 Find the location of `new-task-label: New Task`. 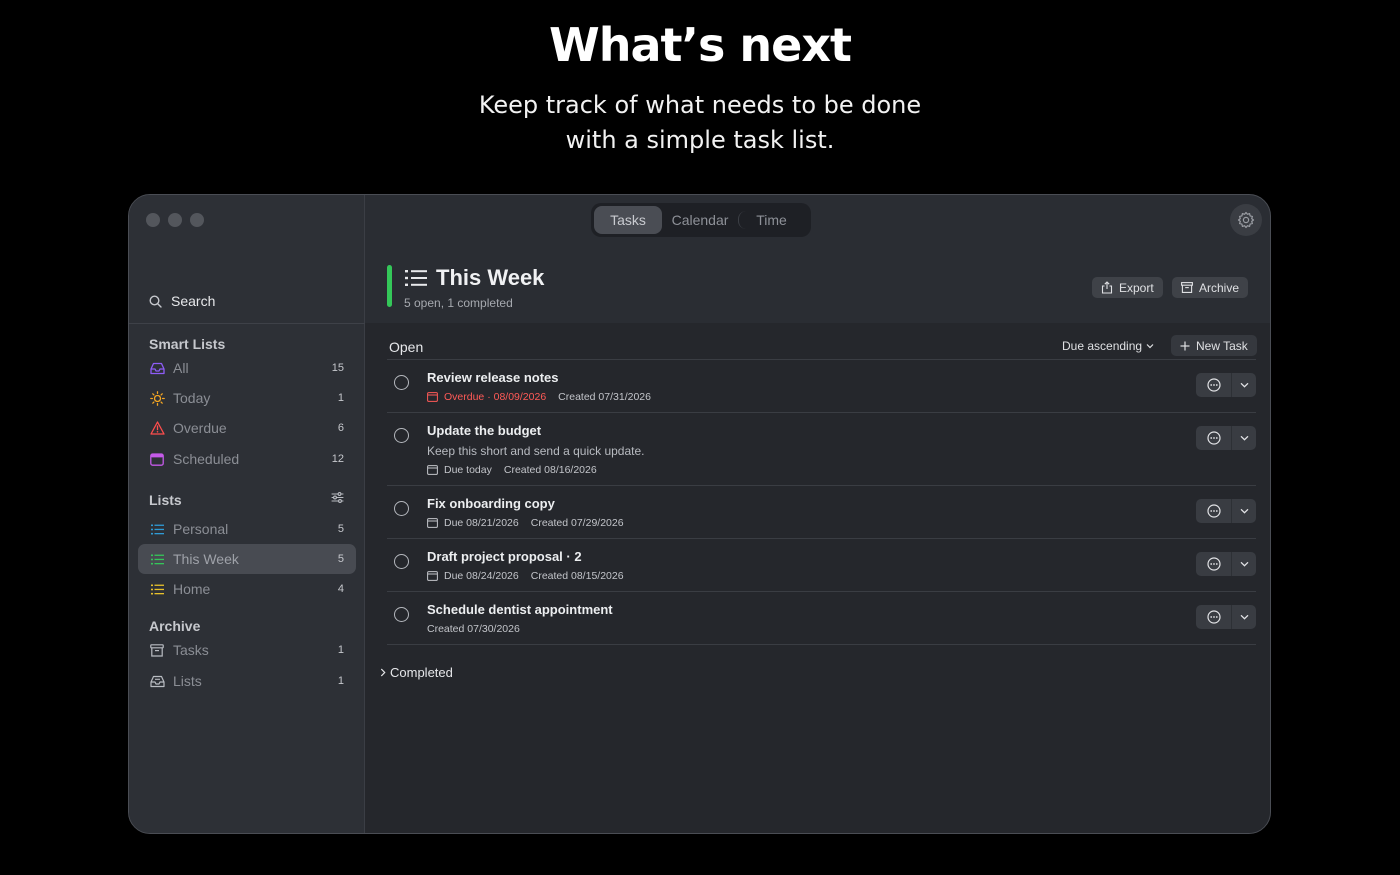

new-task-label: New Task is located at coordinates (1222, 345).